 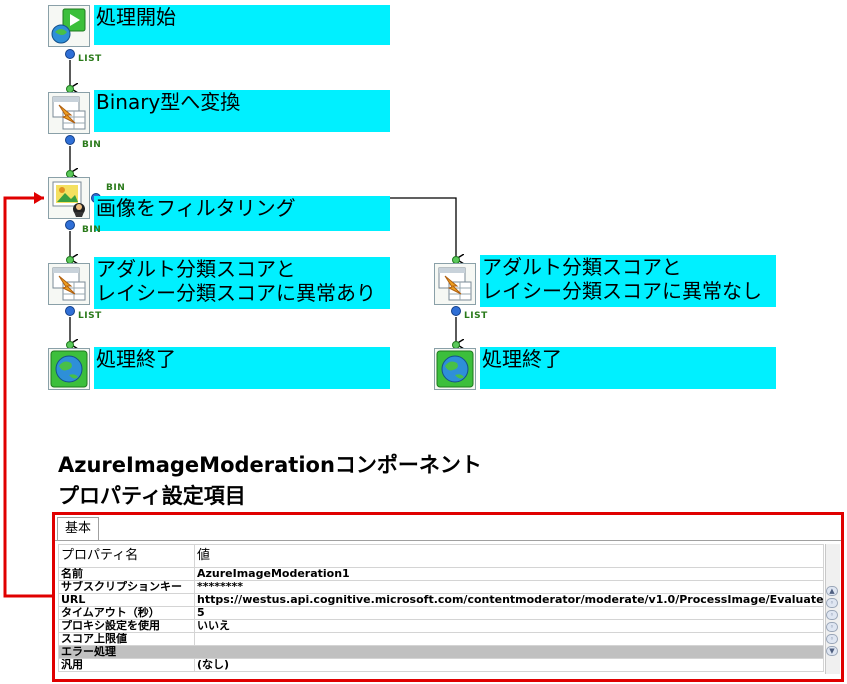 What do you see at coordinates (78, 528) in the screenshot?
I see `tab-basic: 基本` at bounding box center [78, 528].